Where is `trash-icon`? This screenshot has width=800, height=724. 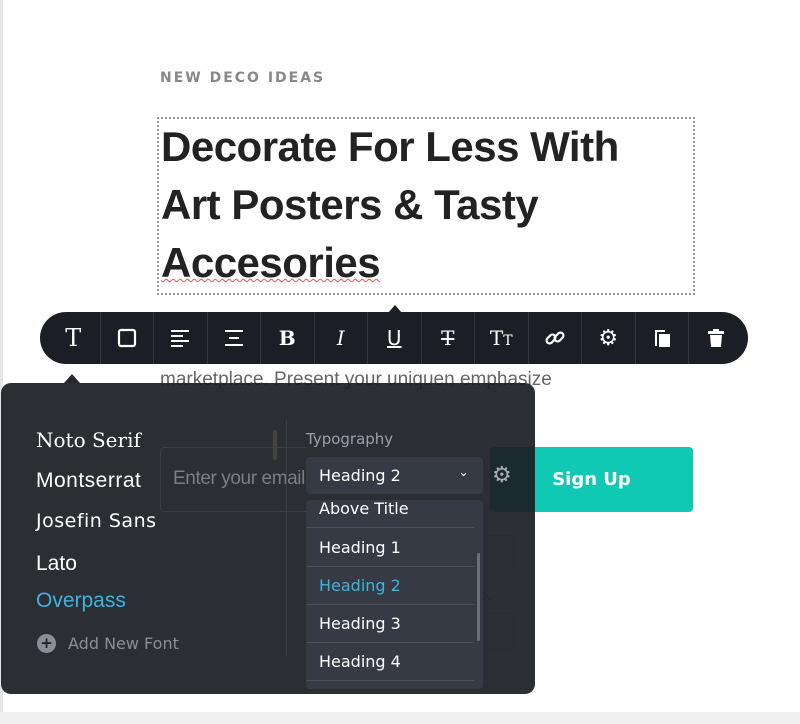
trash-icon is located at coordinates (715, 338).